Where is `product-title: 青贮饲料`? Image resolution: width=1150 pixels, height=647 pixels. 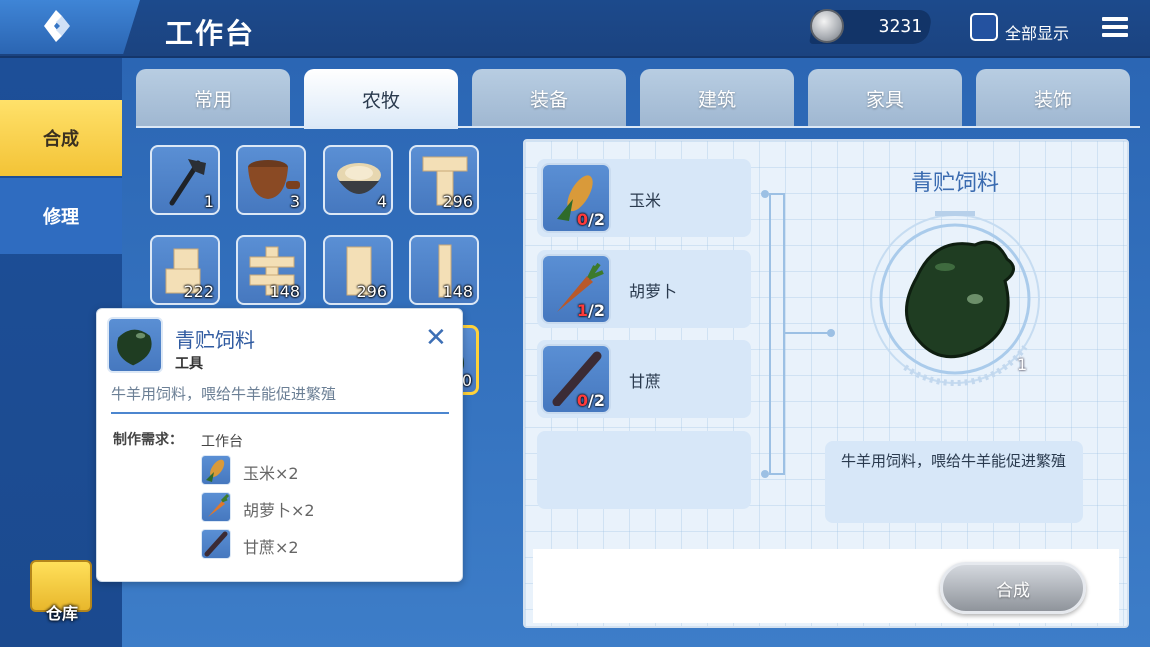 product-title: 青贮饲料 is located at coordinates (954, 183).